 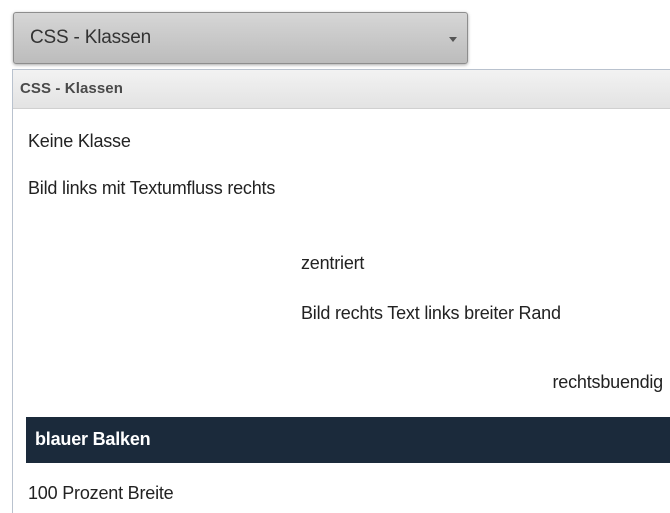 What do you see at coordinates (90, 37) in the screenshot?
I see `combo-label: CSS - Klassen` at bounding box center [90, 37].